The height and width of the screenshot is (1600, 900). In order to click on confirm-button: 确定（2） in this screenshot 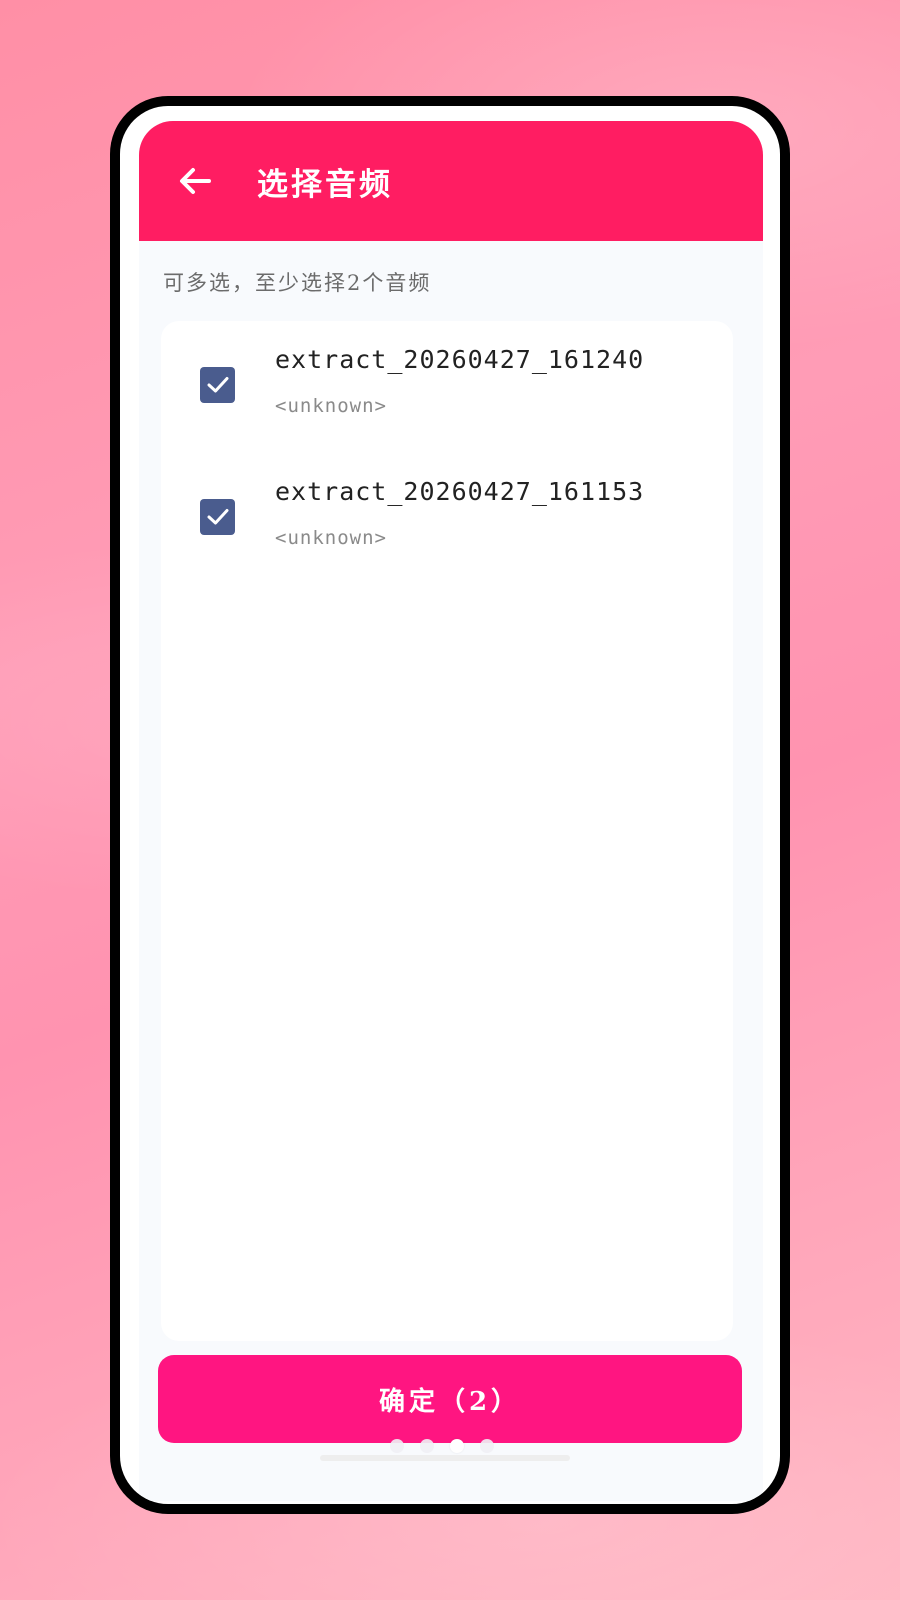, I will do `click(450, 1399)`.